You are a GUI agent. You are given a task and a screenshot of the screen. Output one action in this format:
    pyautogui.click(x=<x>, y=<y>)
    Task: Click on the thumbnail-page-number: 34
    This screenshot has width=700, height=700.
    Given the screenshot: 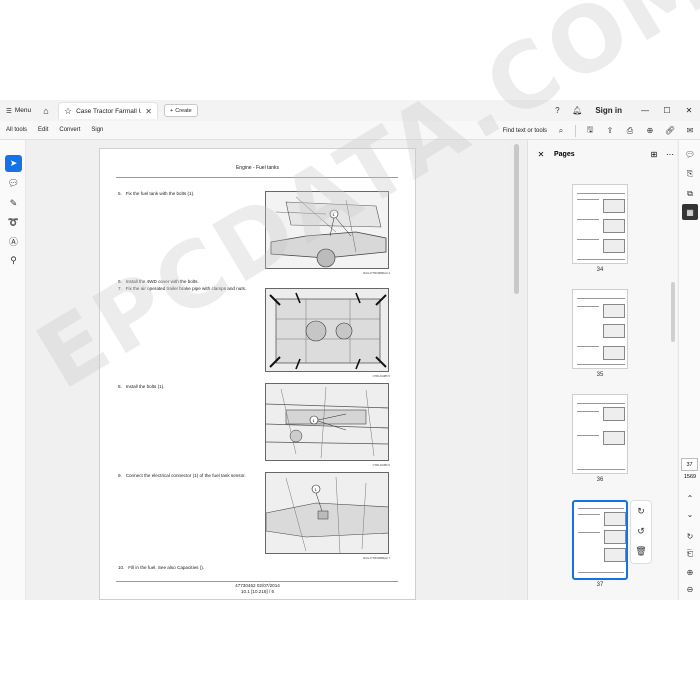 What is the action you would take?
    pyautogui.click(x=600, y=270)
    